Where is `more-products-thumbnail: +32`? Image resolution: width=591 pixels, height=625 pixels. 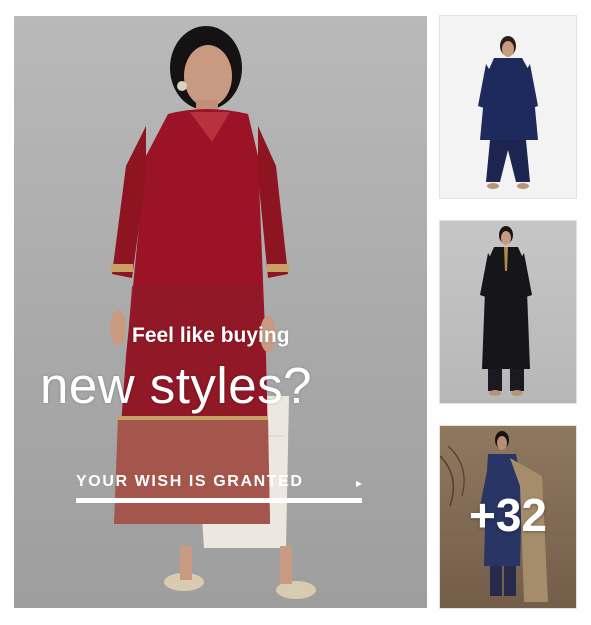
more-products-thumbnail: +32 is located at coordinates (508, 517).